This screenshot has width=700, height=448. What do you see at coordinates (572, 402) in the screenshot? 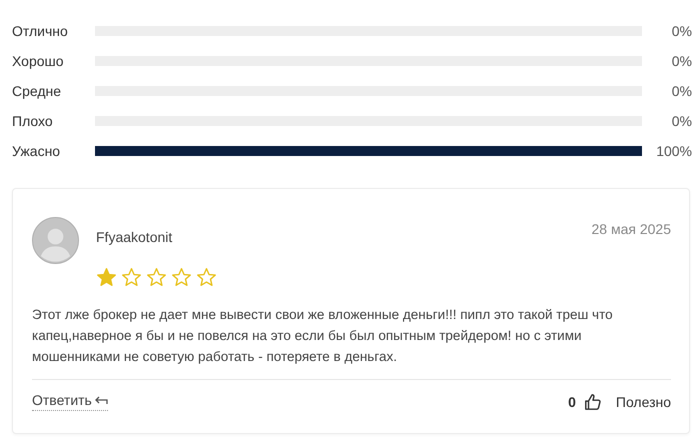
I see `helpful-count: 0` at bounding box center [572, 402].